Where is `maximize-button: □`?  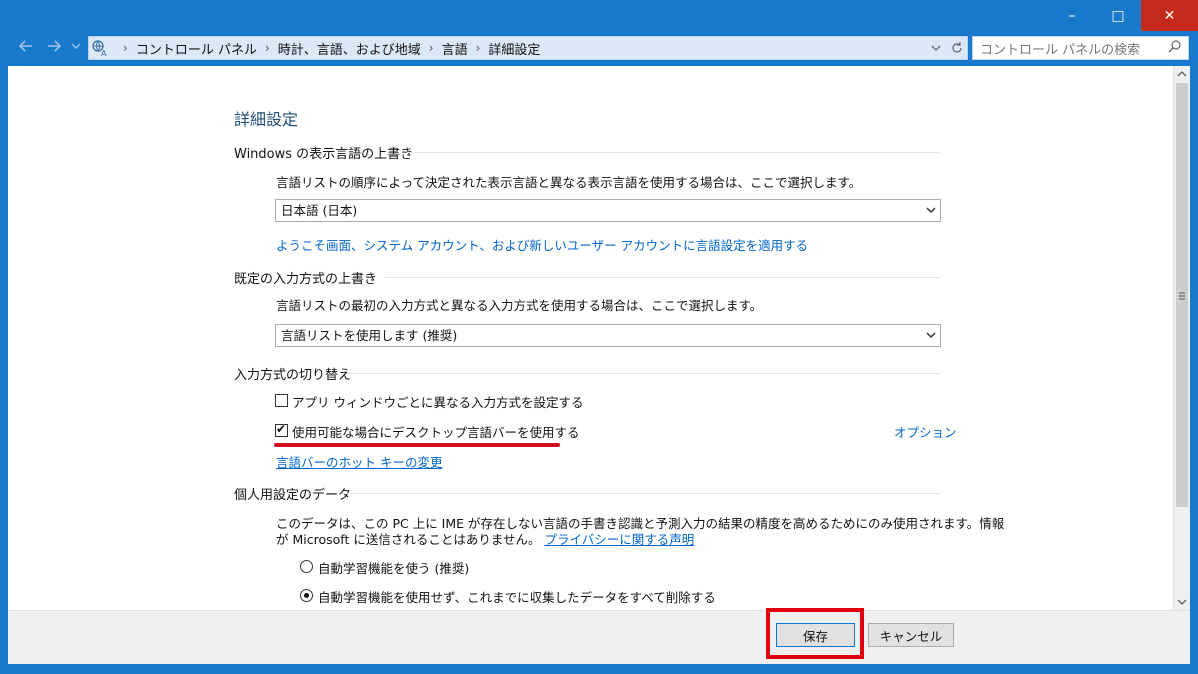
maximize-button: □ is located at coordinates (1118, 15).